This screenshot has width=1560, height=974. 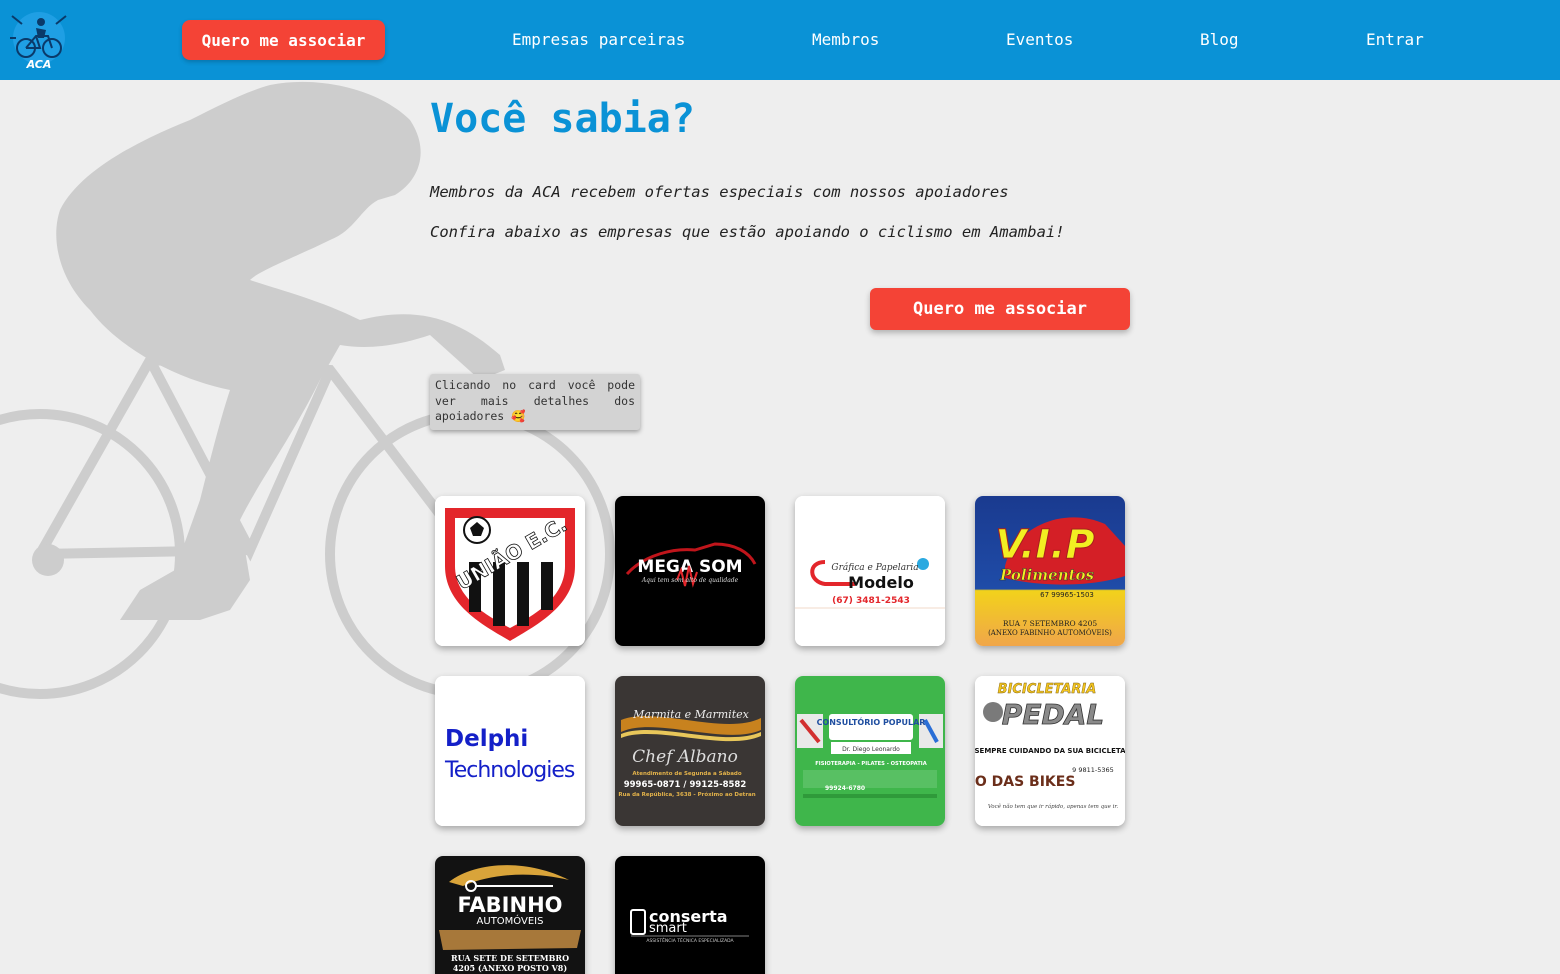 I want to click on nav-link-membros: Membros, so click(x=845, y=40).